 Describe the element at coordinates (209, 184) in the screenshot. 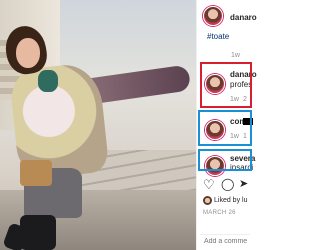

I see `heart-icon: ♡` at that location.